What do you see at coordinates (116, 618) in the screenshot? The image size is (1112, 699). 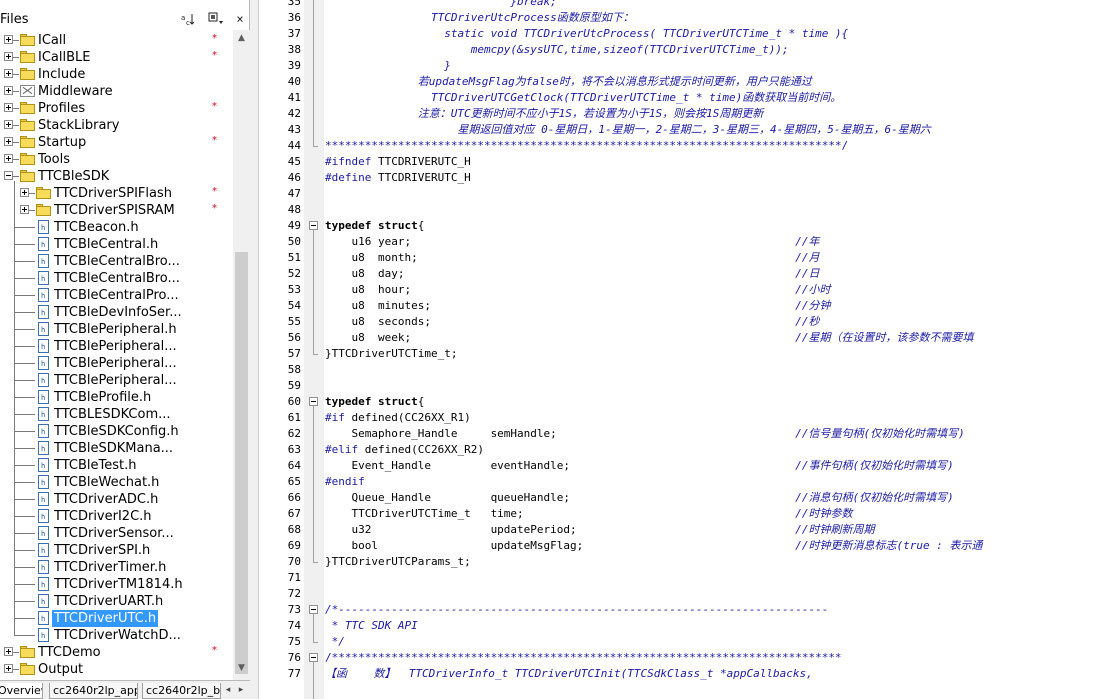 I see `tree-file-item: h TTCDriverUTC.h` at bounding box center [116, 618].